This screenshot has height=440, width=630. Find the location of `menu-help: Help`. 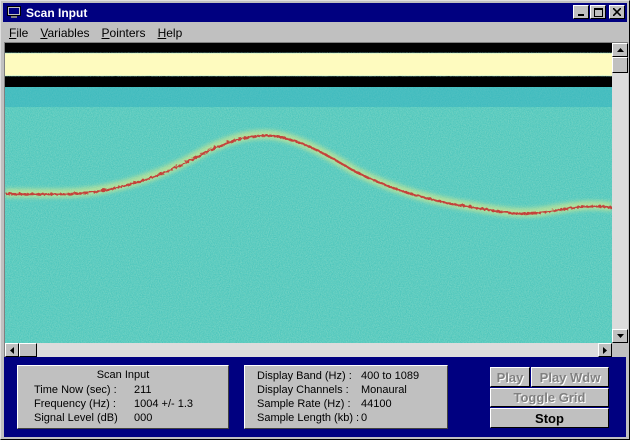

menu-help: Help is located at coordinates (170, 33).